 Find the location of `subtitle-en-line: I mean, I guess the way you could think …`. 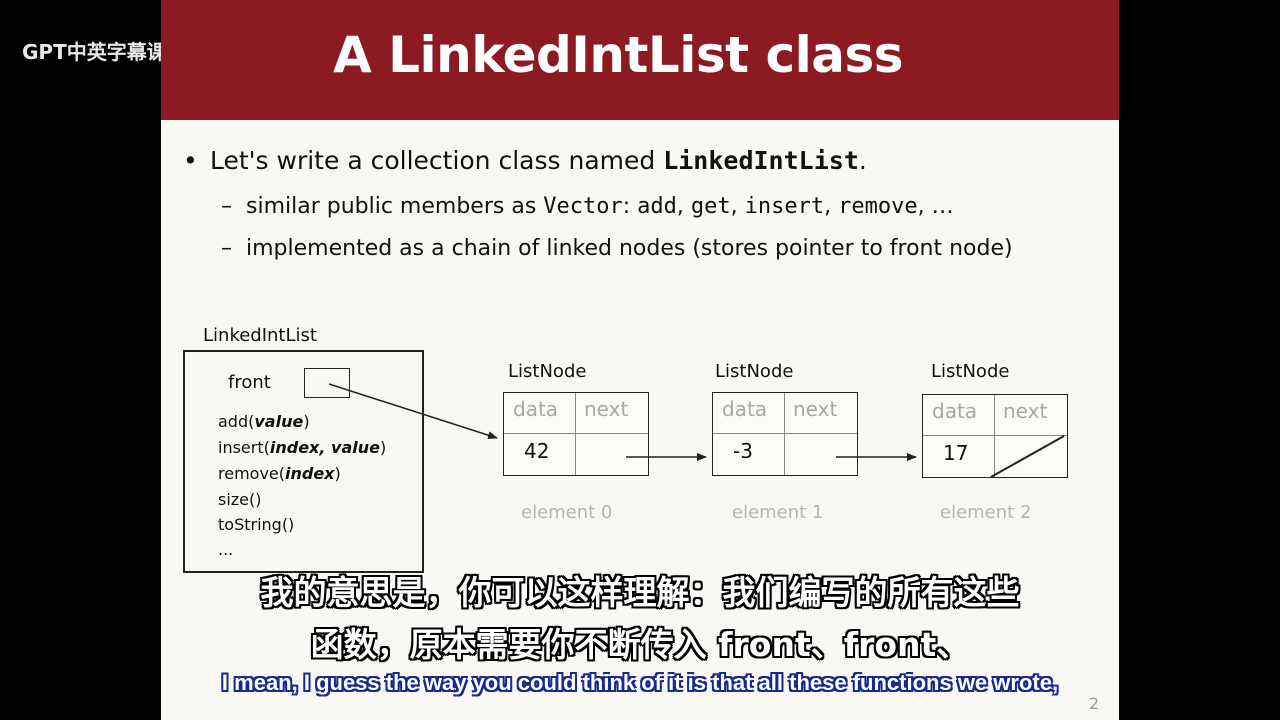

subtitle-en-line: I mean, I guess the way you could think … is located at coordinates (640, 682).